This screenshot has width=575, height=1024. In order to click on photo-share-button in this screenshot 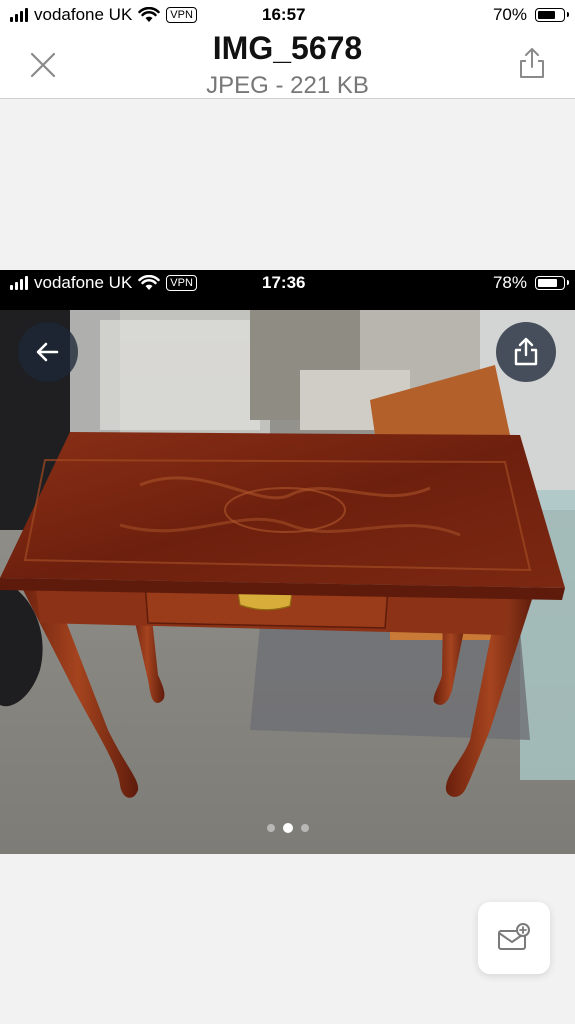, I will do `click(526, 352)`.